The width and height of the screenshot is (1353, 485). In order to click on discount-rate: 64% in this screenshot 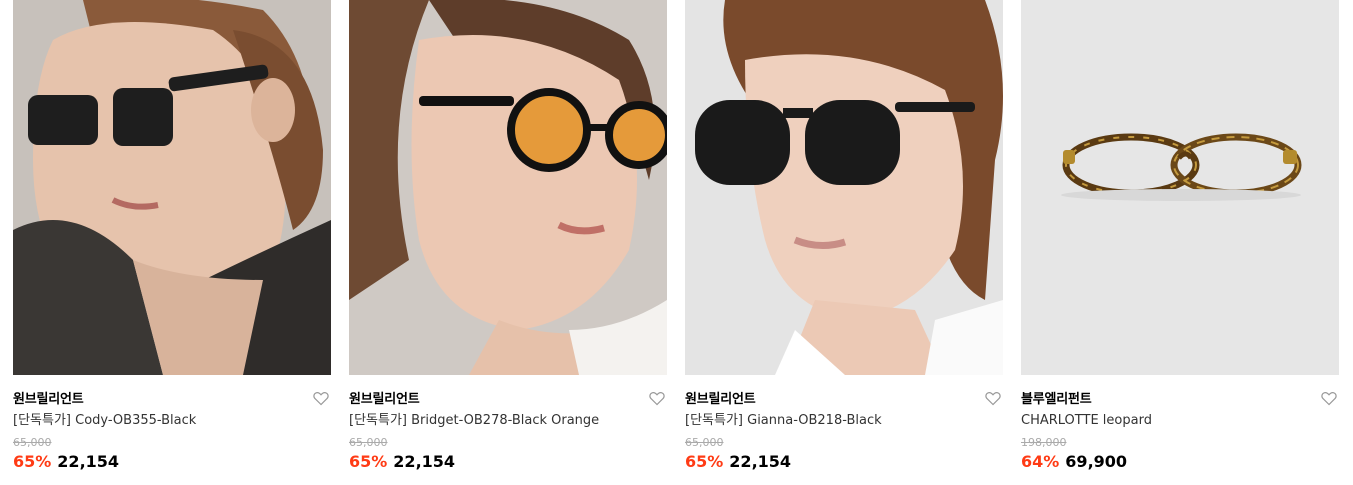, I will do `click(1040, 461)`.